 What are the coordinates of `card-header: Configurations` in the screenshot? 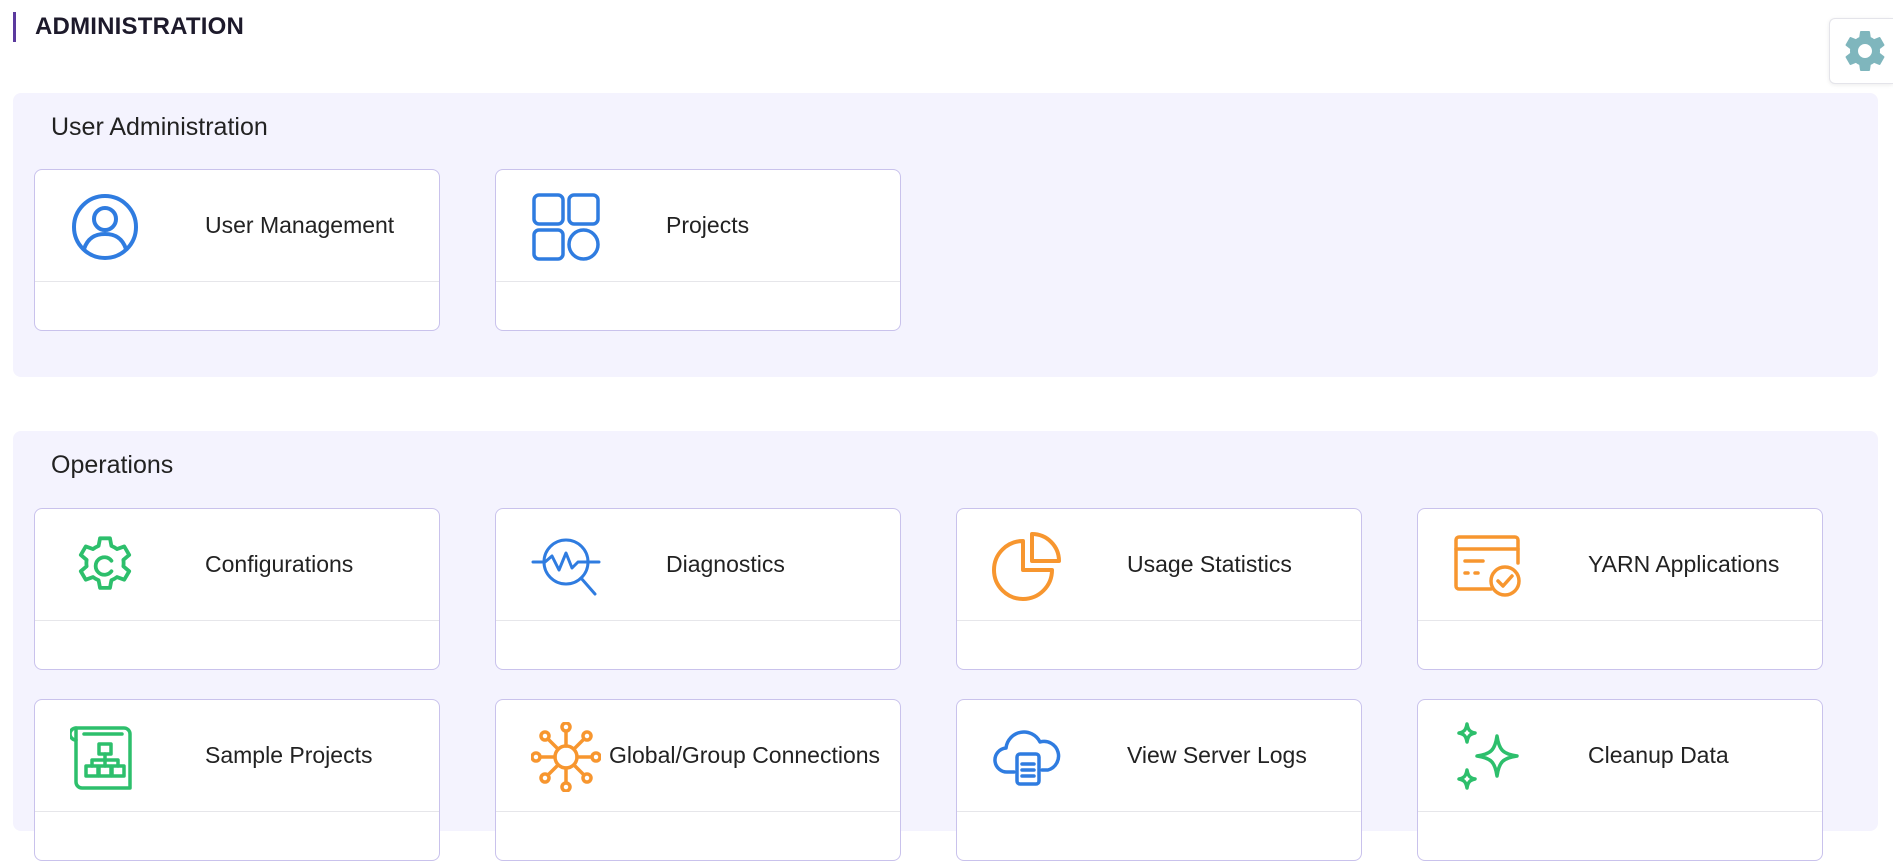 It's located at (237, 565).